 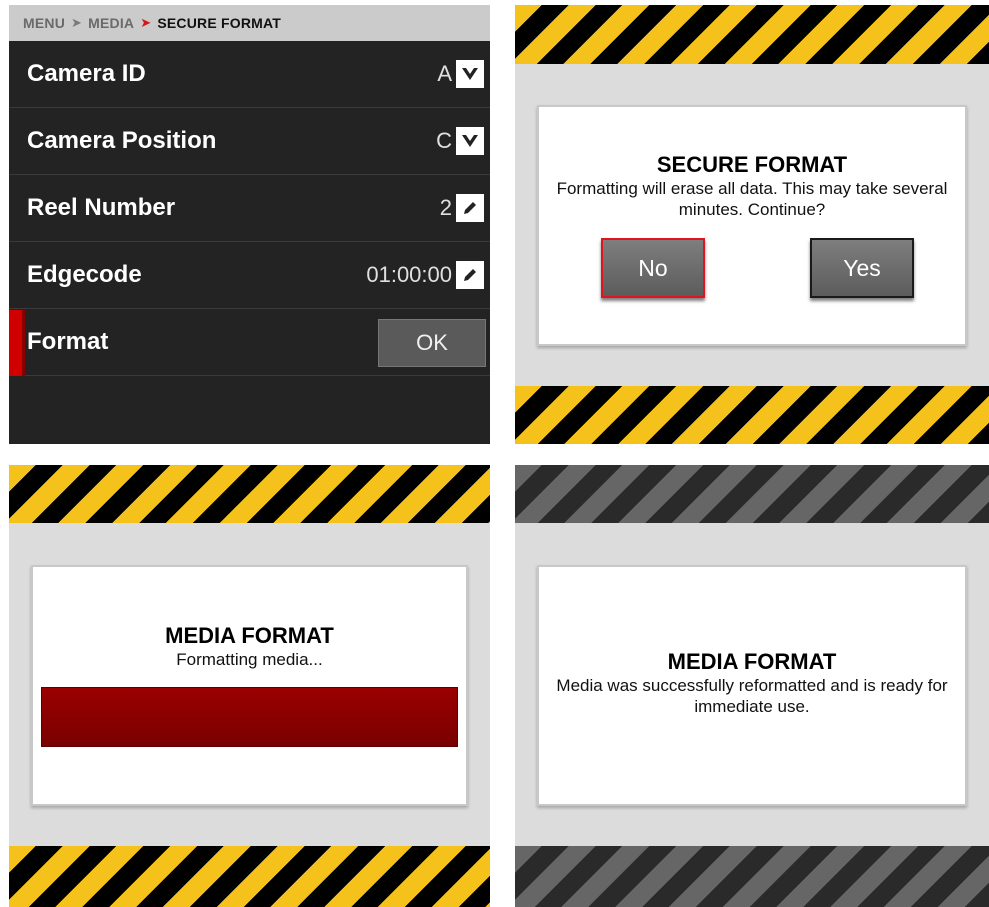 I want to click on reel-number-value: 2, so click(x=445, y=207).